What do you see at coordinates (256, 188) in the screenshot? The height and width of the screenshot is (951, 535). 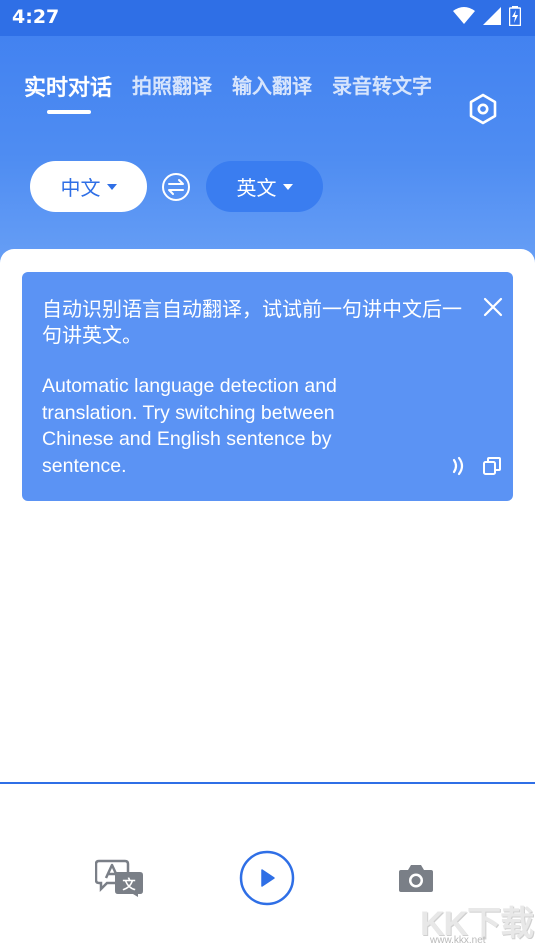 I see `target-language-label: 英文` at bounding box center [256, 188].